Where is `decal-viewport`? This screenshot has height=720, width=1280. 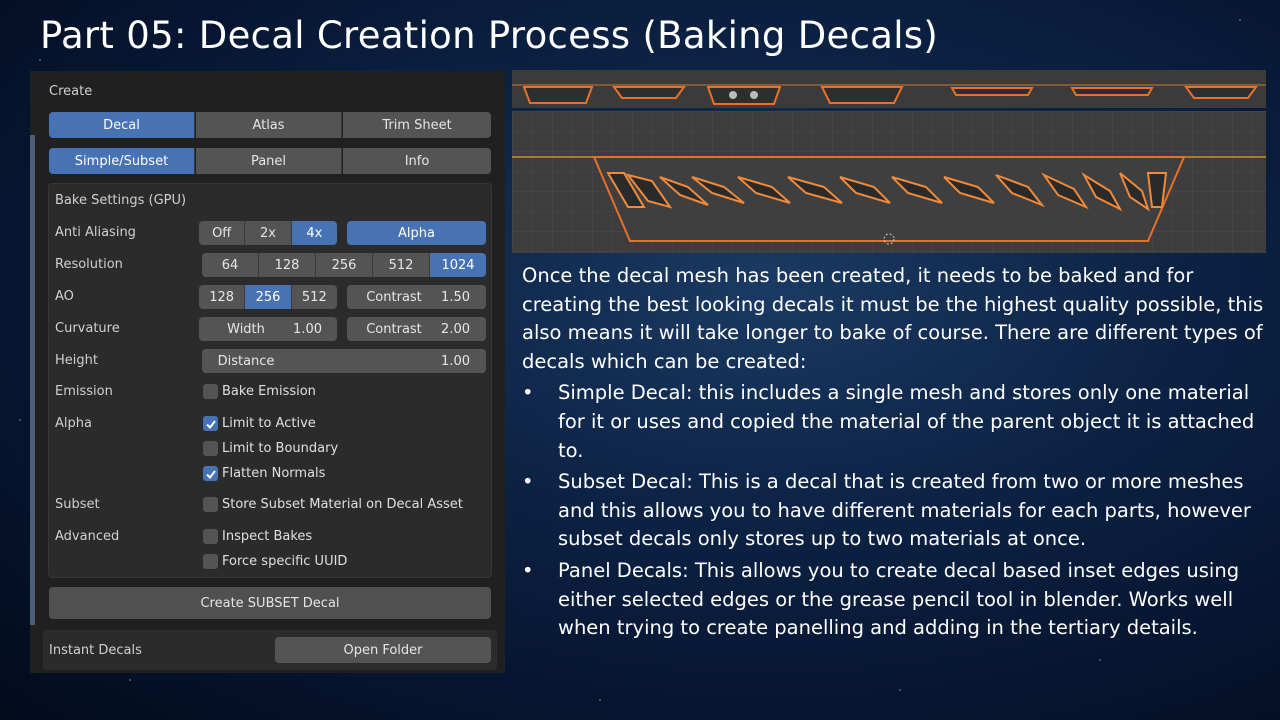 decal-viewport is located at coordinates (889, 182).